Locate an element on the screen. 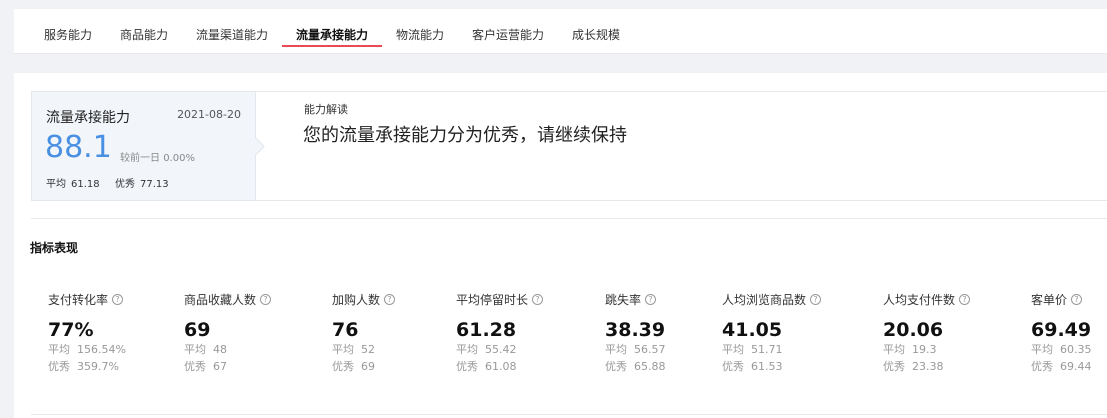 Image resolution: width=1107 pixels, height=418 pixels. metric-card: 支付转化率? 77% 平均 156.54% 优秀 359.7% is located at coordinates (118, 333).